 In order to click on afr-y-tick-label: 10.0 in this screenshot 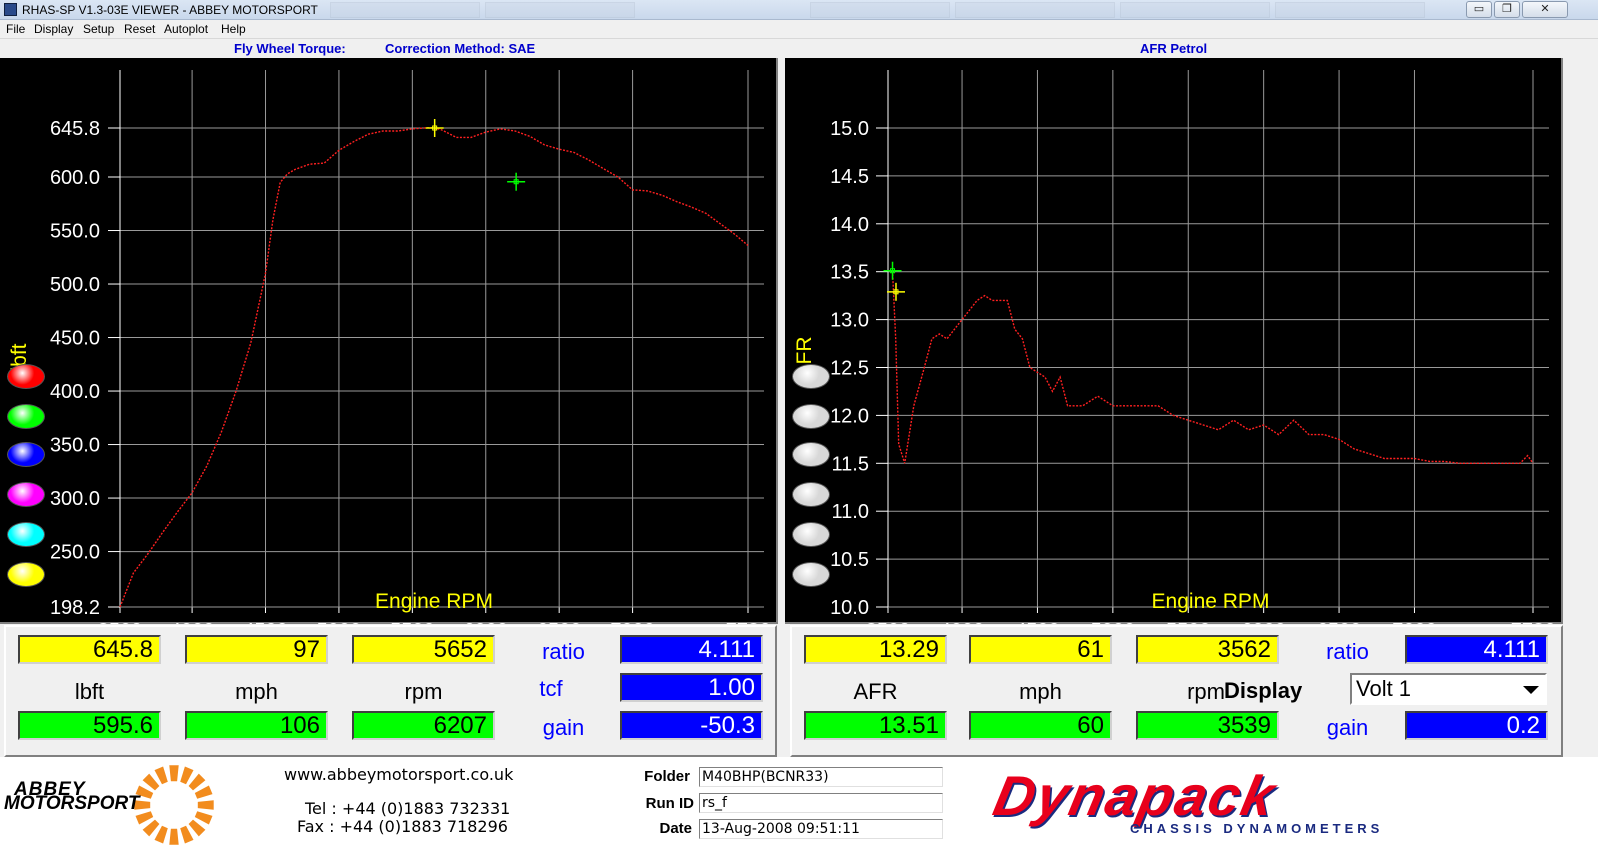, I will do `click(849, 608)`.